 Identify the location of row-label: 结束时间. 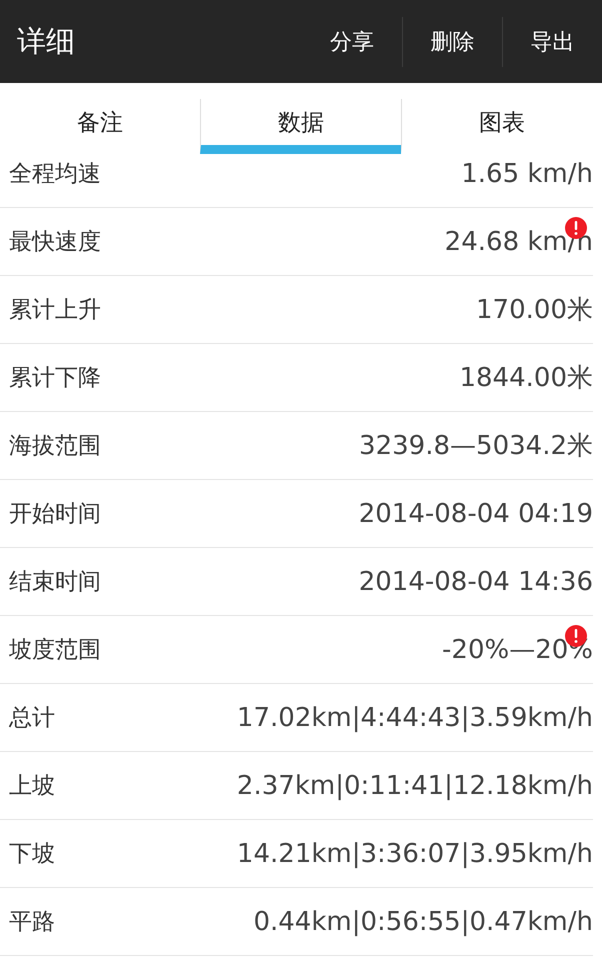
(55, 582).